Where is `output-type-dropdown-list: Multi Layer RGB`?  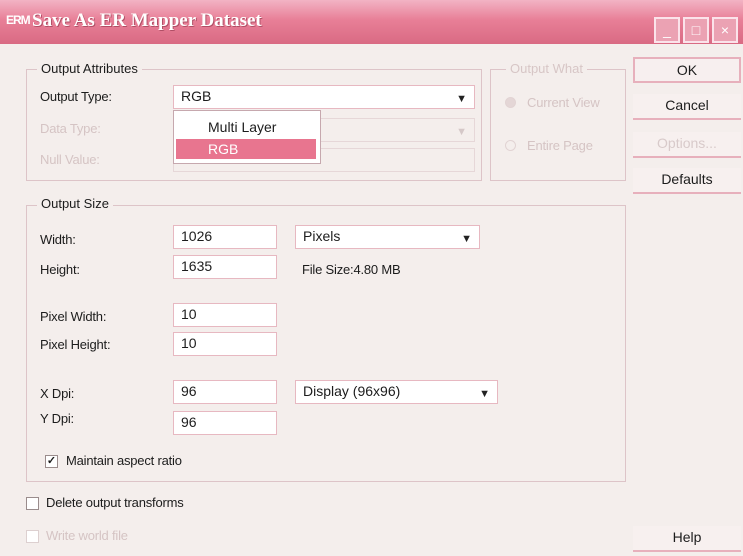
output-type-dropdown-list: Multi Layer RGB is located at coordinates (247, 137).